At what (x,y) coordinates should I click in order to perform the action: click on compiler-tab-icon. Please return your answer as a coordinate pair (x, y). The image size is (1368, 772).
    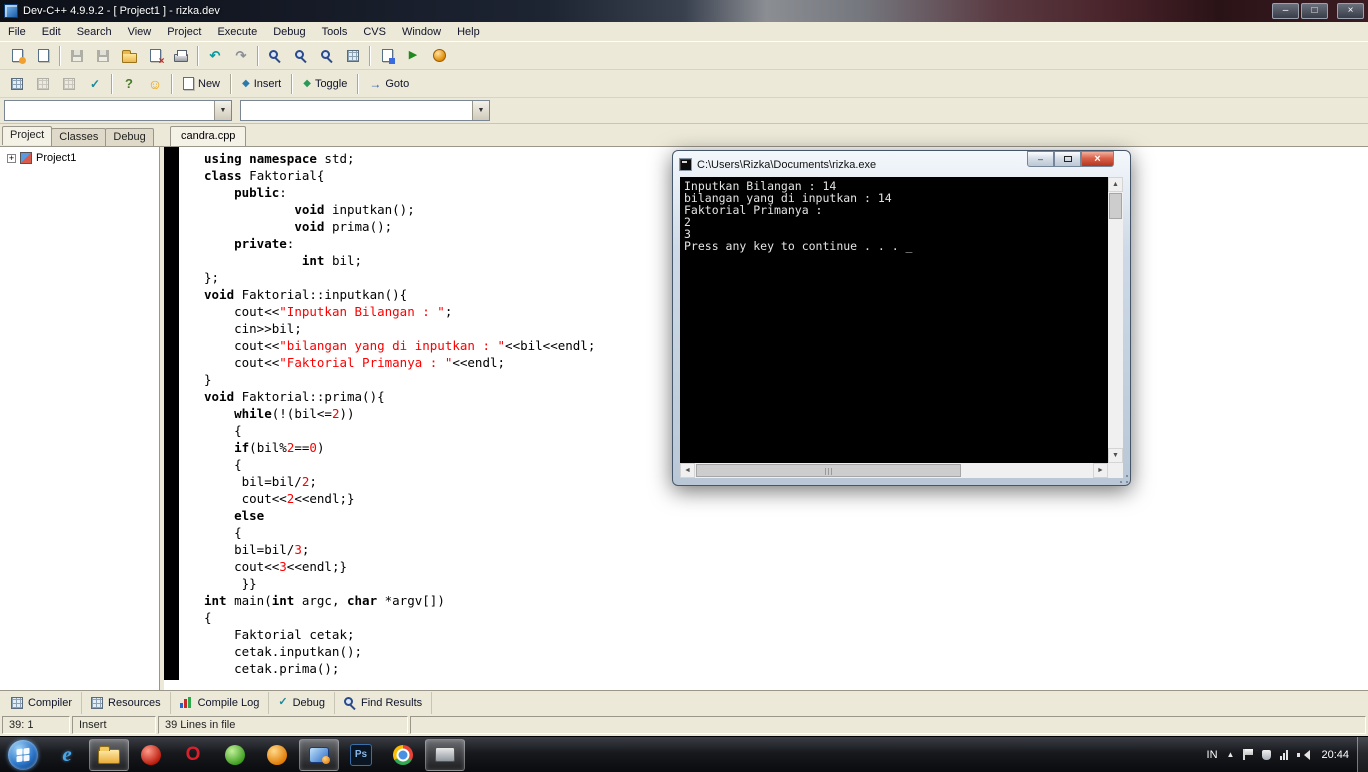
    Looking at the image, I should click on (17, 702).